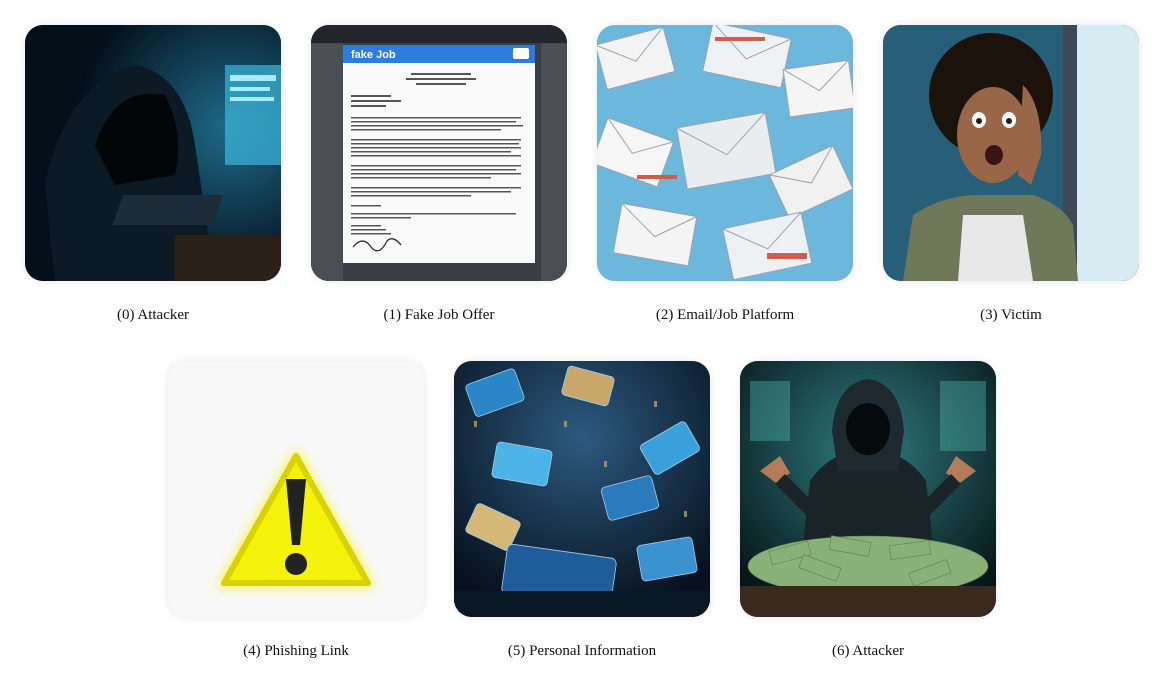 Image resolution: width=1164 pixels, height=692 pixels. I want to click on caption-victim: (3) Victim, so click(1011, 315).